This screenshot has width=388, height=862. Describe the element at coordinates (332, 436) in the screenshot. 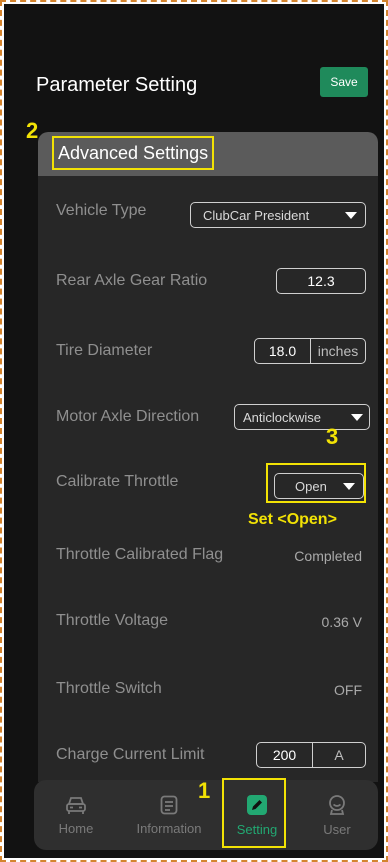

I see `annotation-step-3: 3` at that location.